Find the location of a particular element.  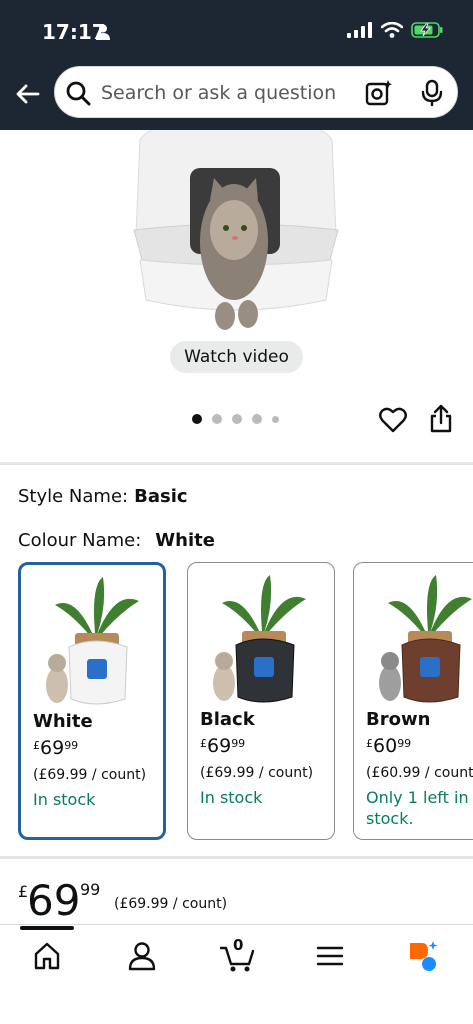

watch-video-button: Watch video is located at coordinates (236, 357).